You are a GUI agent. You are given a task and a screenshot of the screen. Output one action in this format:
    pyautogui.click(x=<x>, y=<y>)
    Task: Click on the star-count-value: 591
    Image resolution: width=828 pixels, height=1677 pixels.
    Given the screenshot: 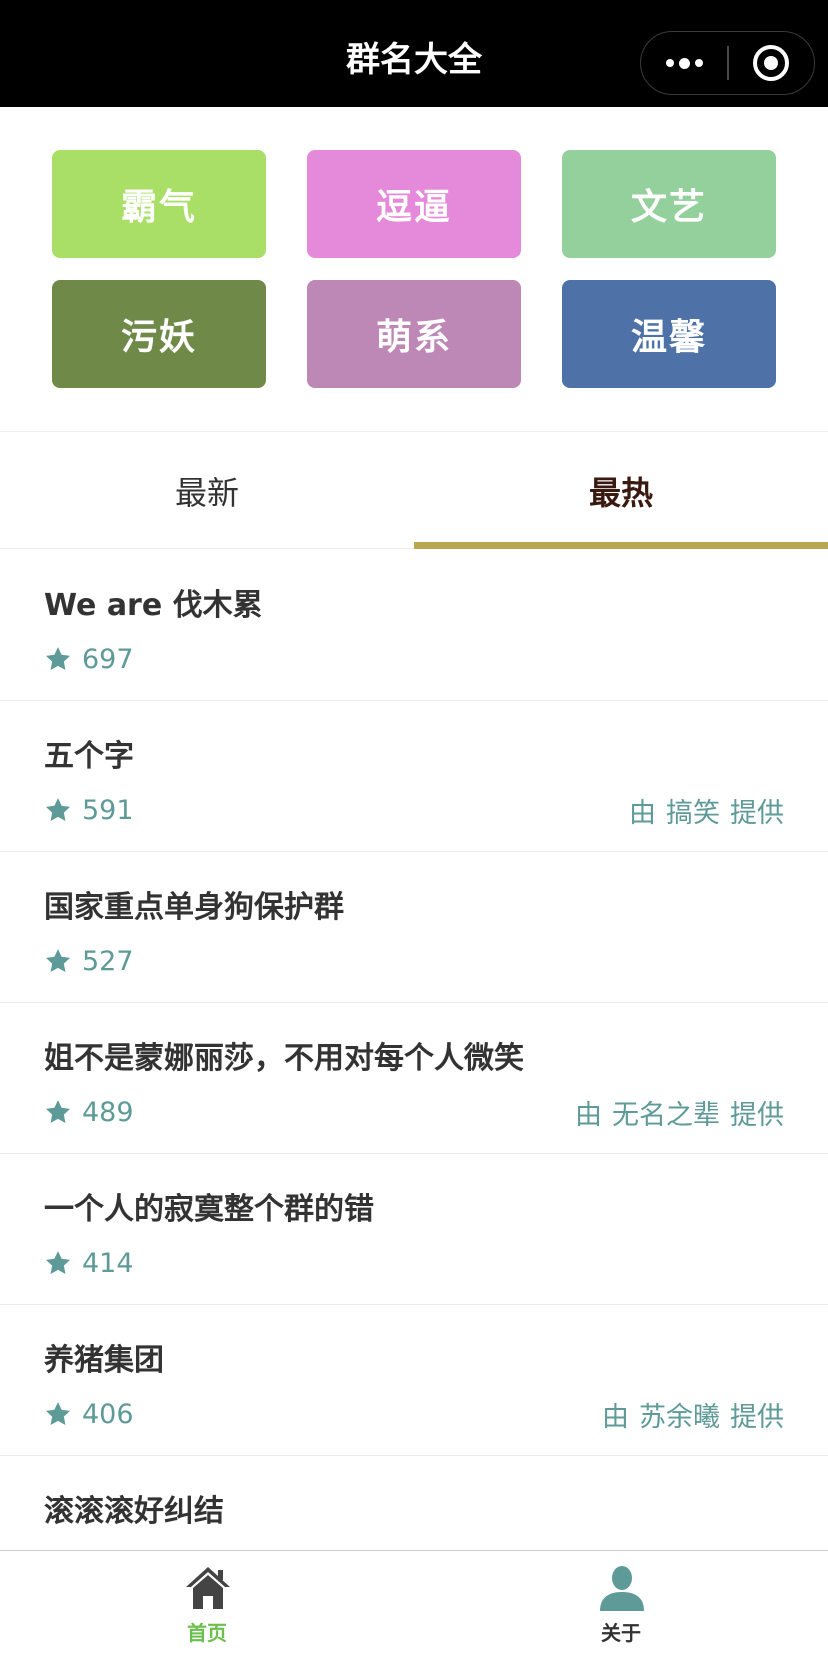 What is the action you would take?
    pyautogui.click(x=108, y=810)
    